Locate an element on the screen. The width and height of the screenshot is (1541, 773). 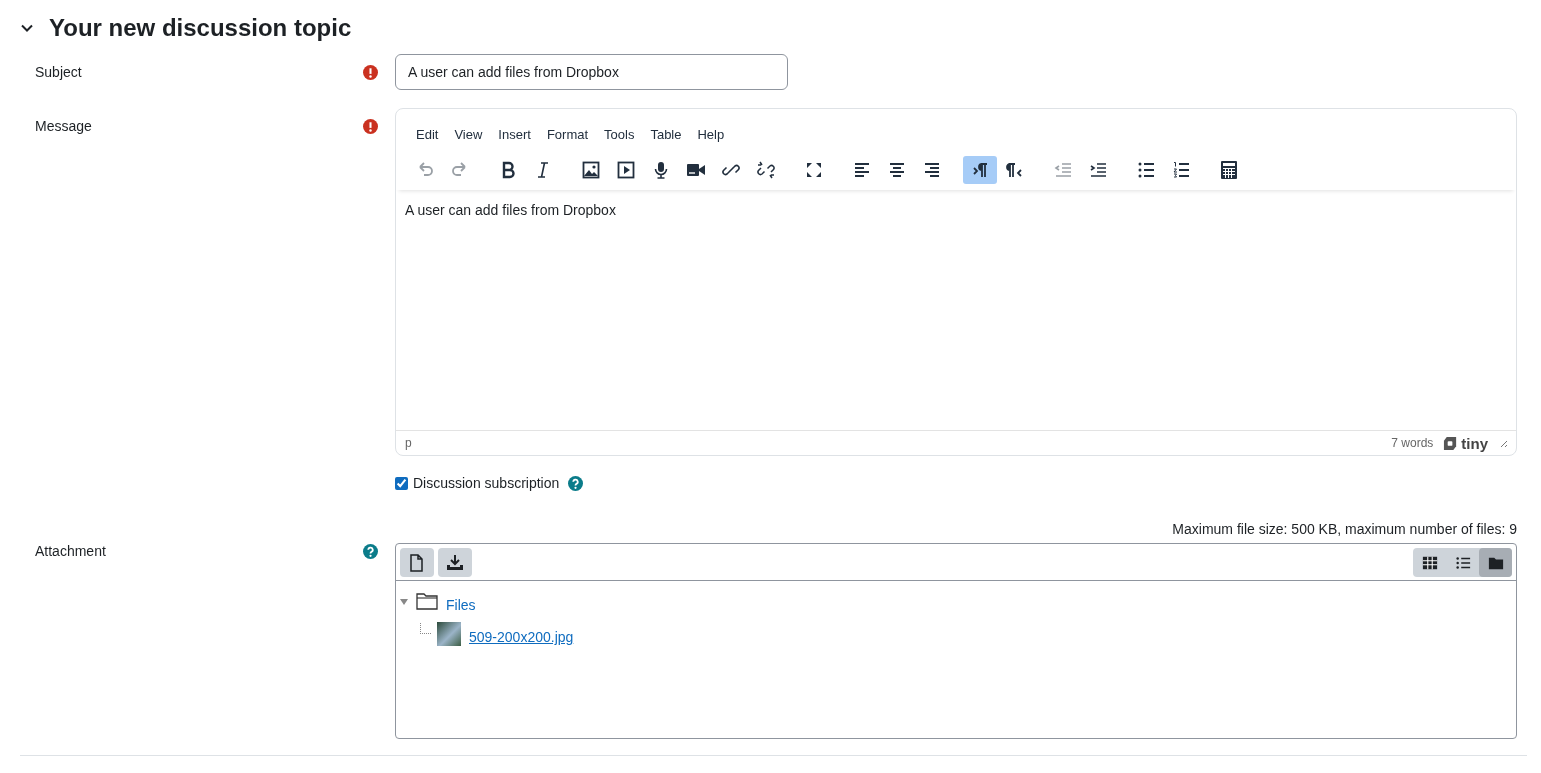
subscription-checkbox is located at coordinates (401, 483).